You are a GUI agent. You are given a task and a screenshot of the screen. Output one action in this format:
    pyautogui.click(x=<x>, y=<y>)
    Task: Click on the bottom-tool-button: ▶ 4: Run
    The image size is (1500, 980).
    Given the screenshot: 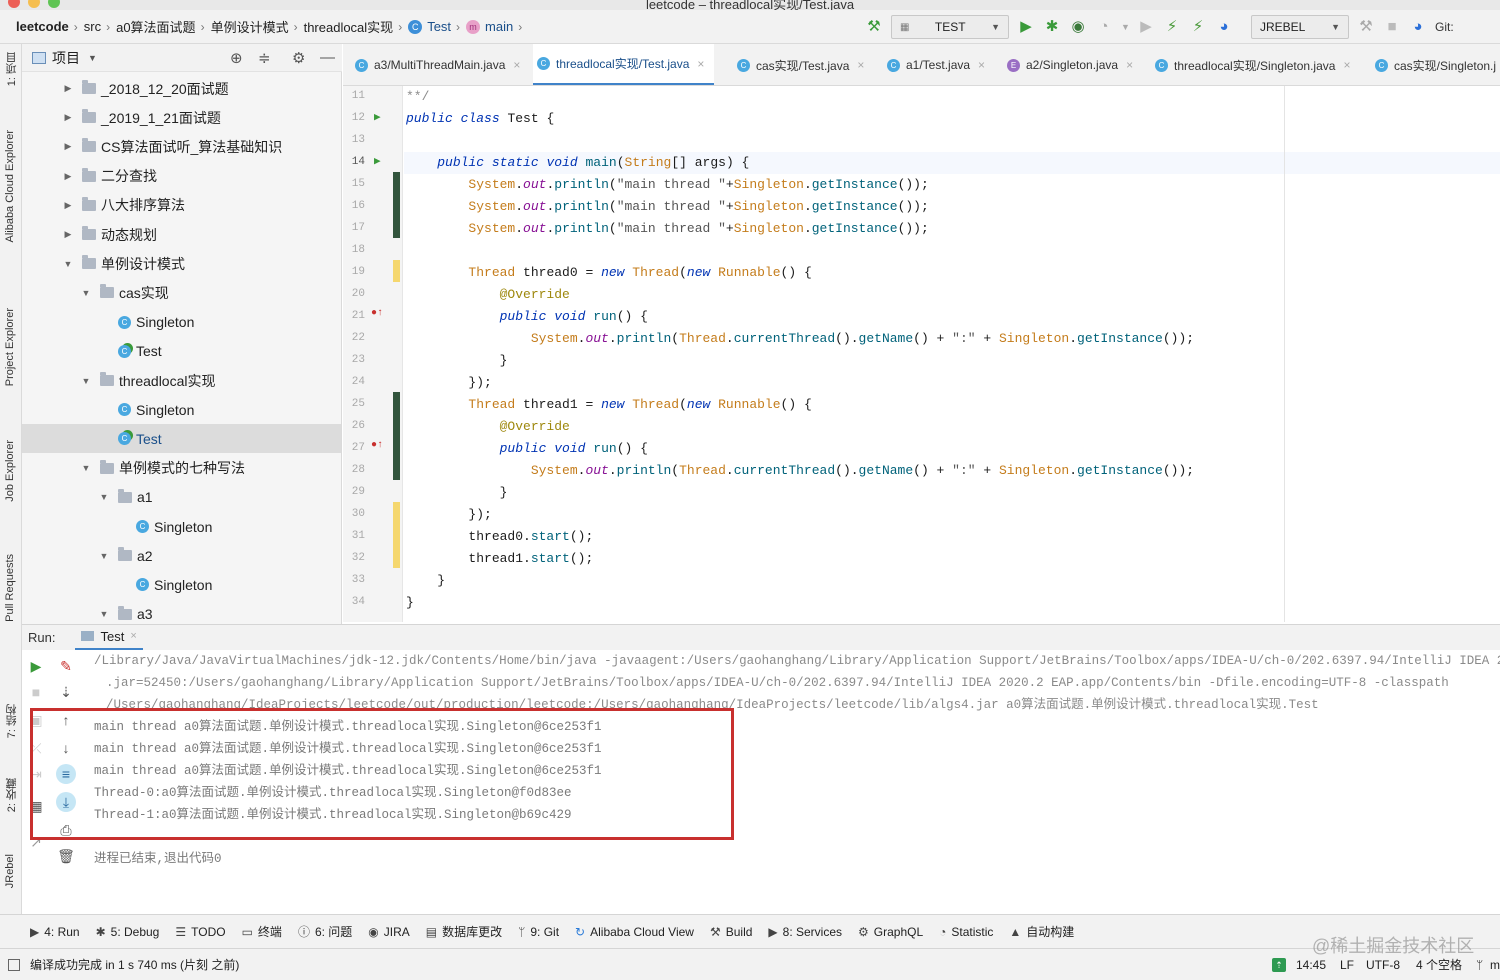 What is the action you would take?
    pyautogui.click(x=55, y=932)
    